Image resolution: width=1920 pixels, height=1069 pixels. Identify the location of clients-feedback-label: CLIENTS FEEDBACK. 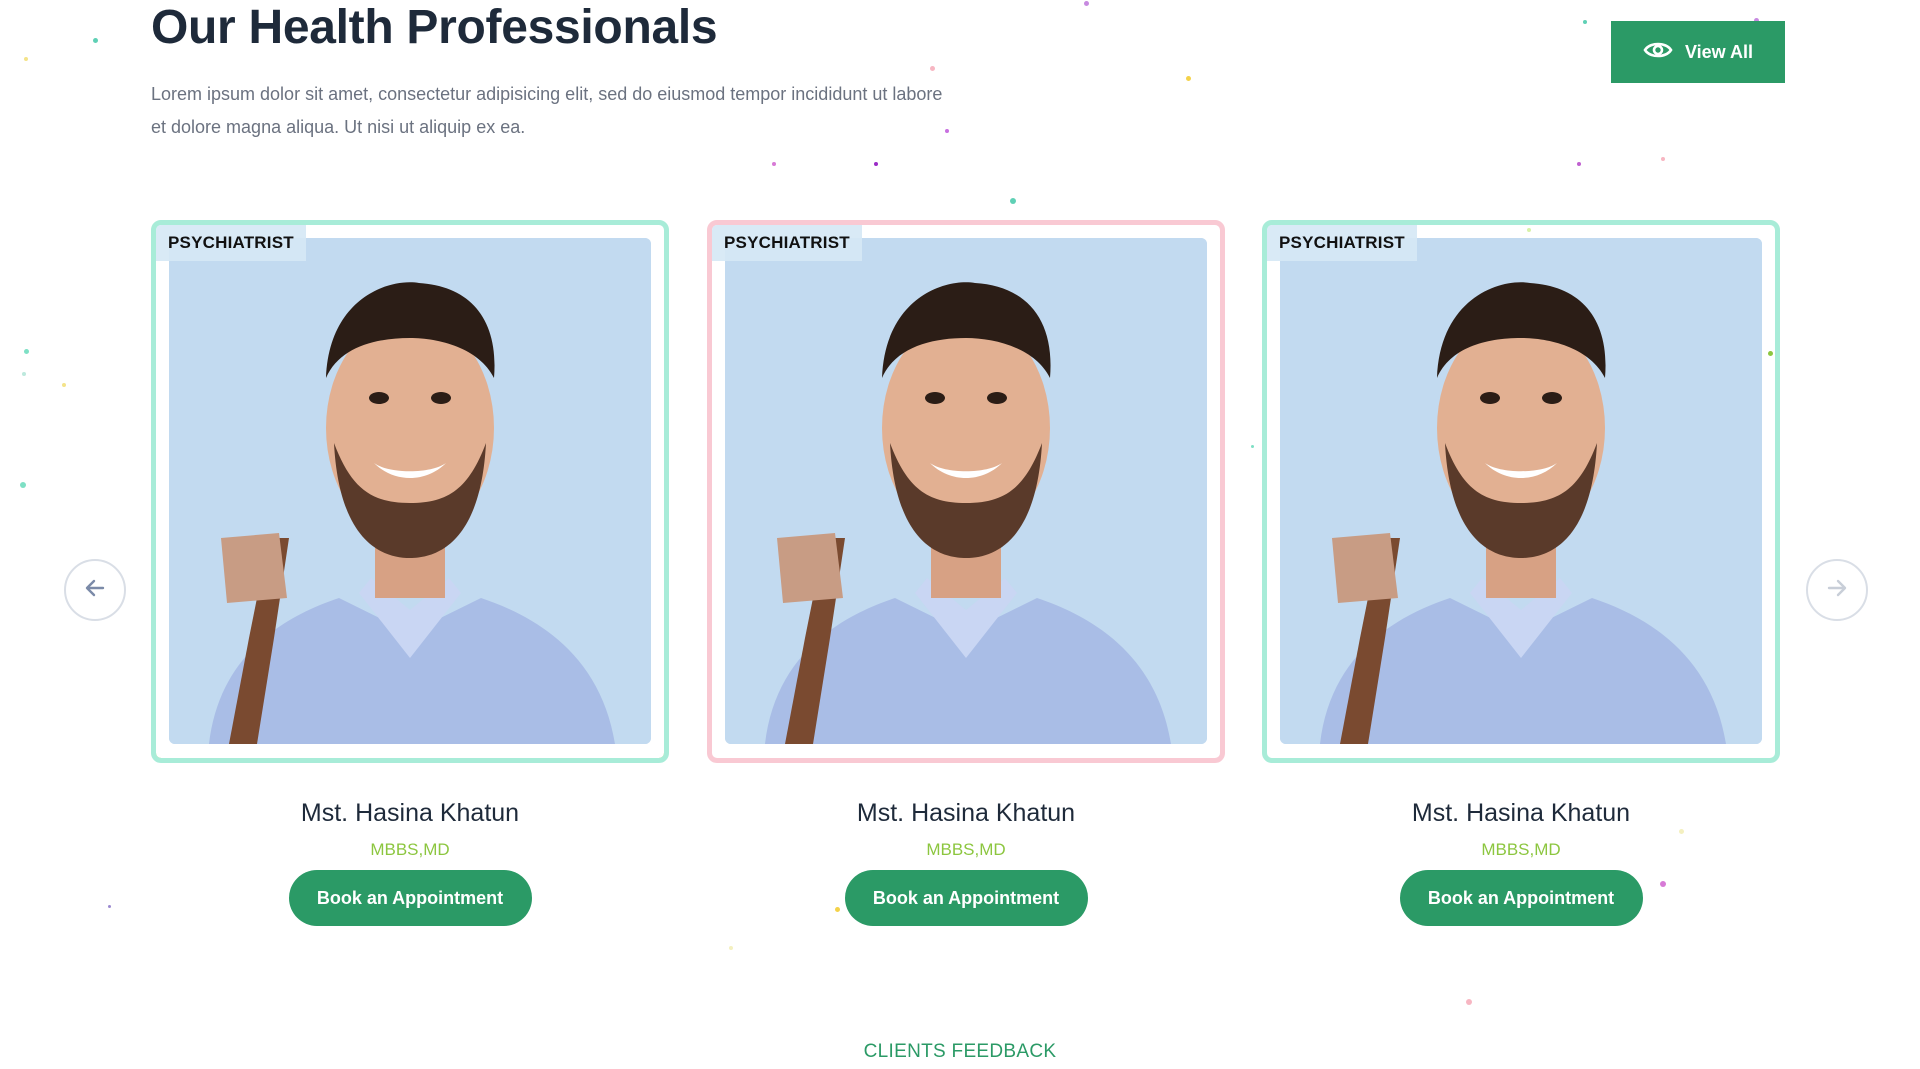
(960, 1051).